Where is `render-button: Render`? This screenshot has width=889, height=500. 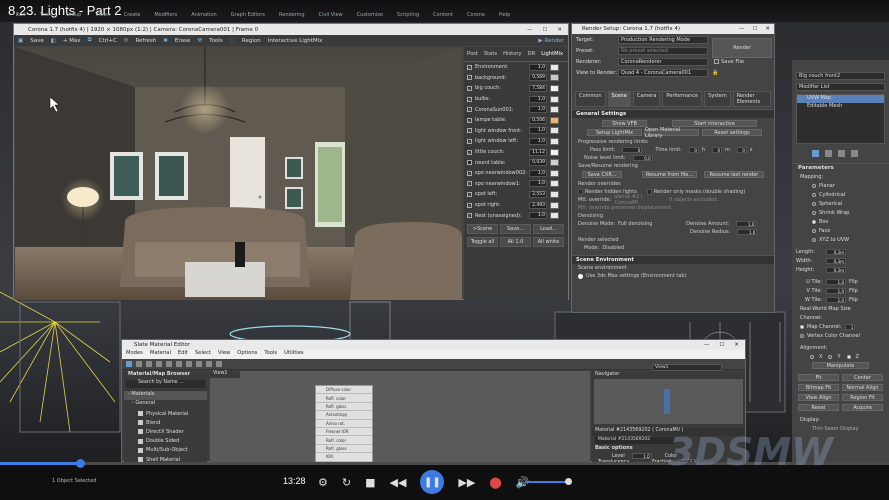
render-button: Render is located at coordinates (742, 48).